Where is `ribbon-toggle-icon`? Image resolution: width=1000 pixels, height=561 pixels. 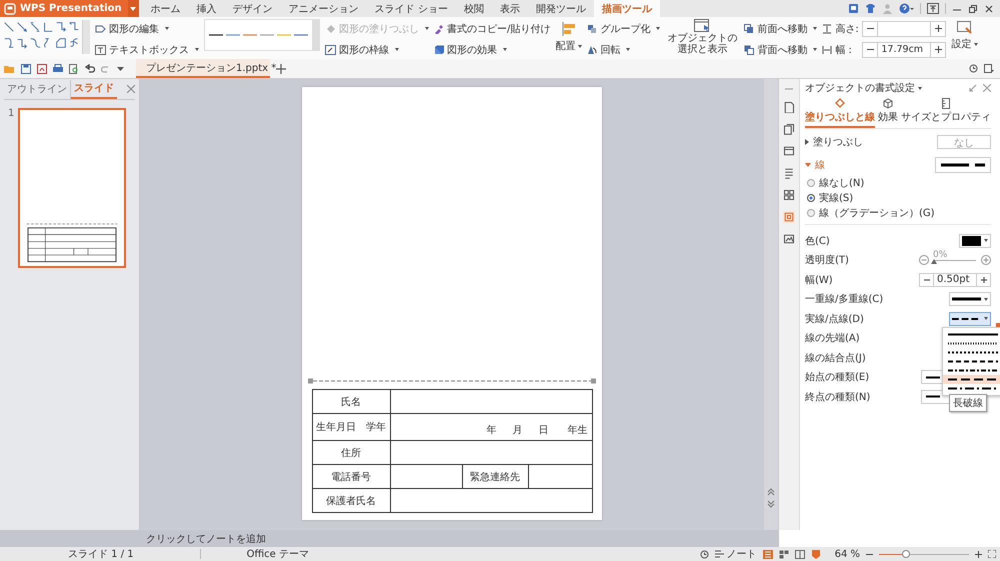
ribbon-toggle-icon is located at coordinates (933, 8).